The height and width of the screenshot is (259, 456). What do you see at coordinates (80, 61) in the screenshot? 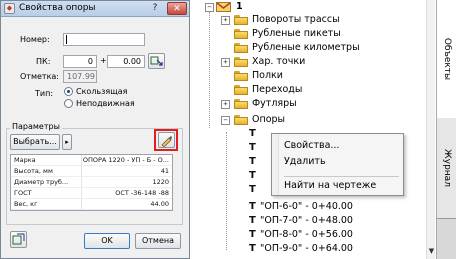
I see `pk-input: 0` at bounding box center [80, 61].